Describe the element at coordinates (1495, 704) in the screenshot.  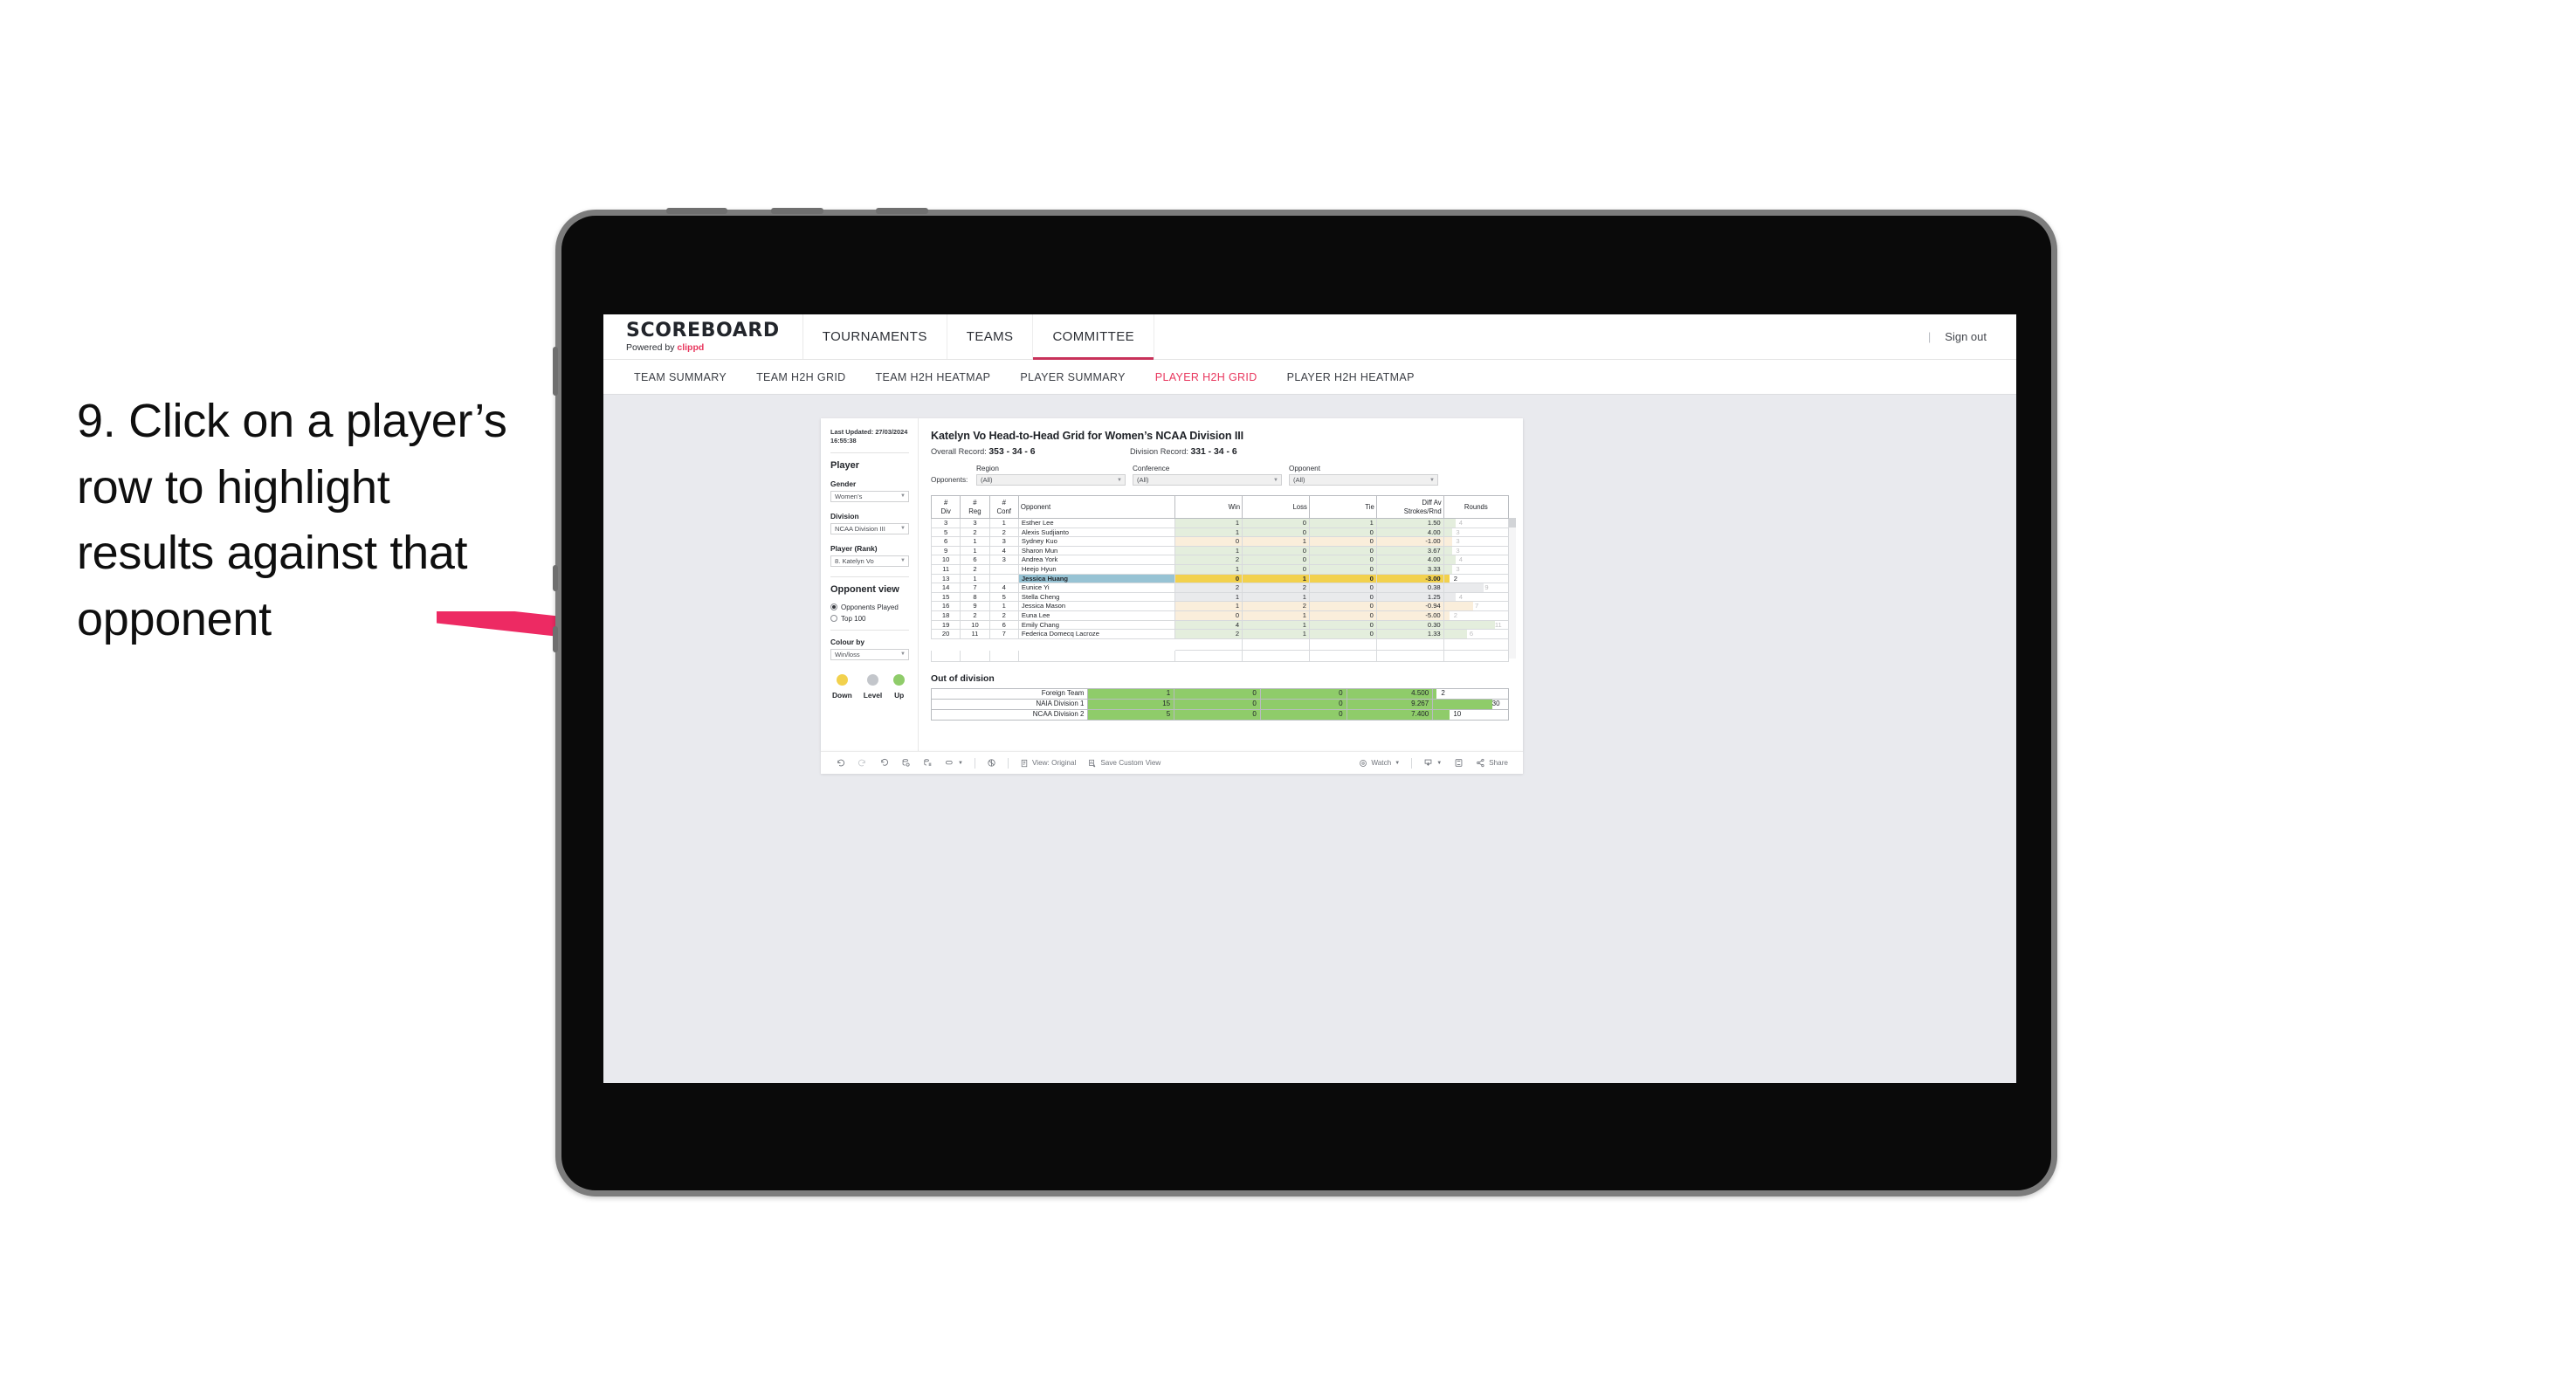
I see `ood-rounds-value: 30` at that location.